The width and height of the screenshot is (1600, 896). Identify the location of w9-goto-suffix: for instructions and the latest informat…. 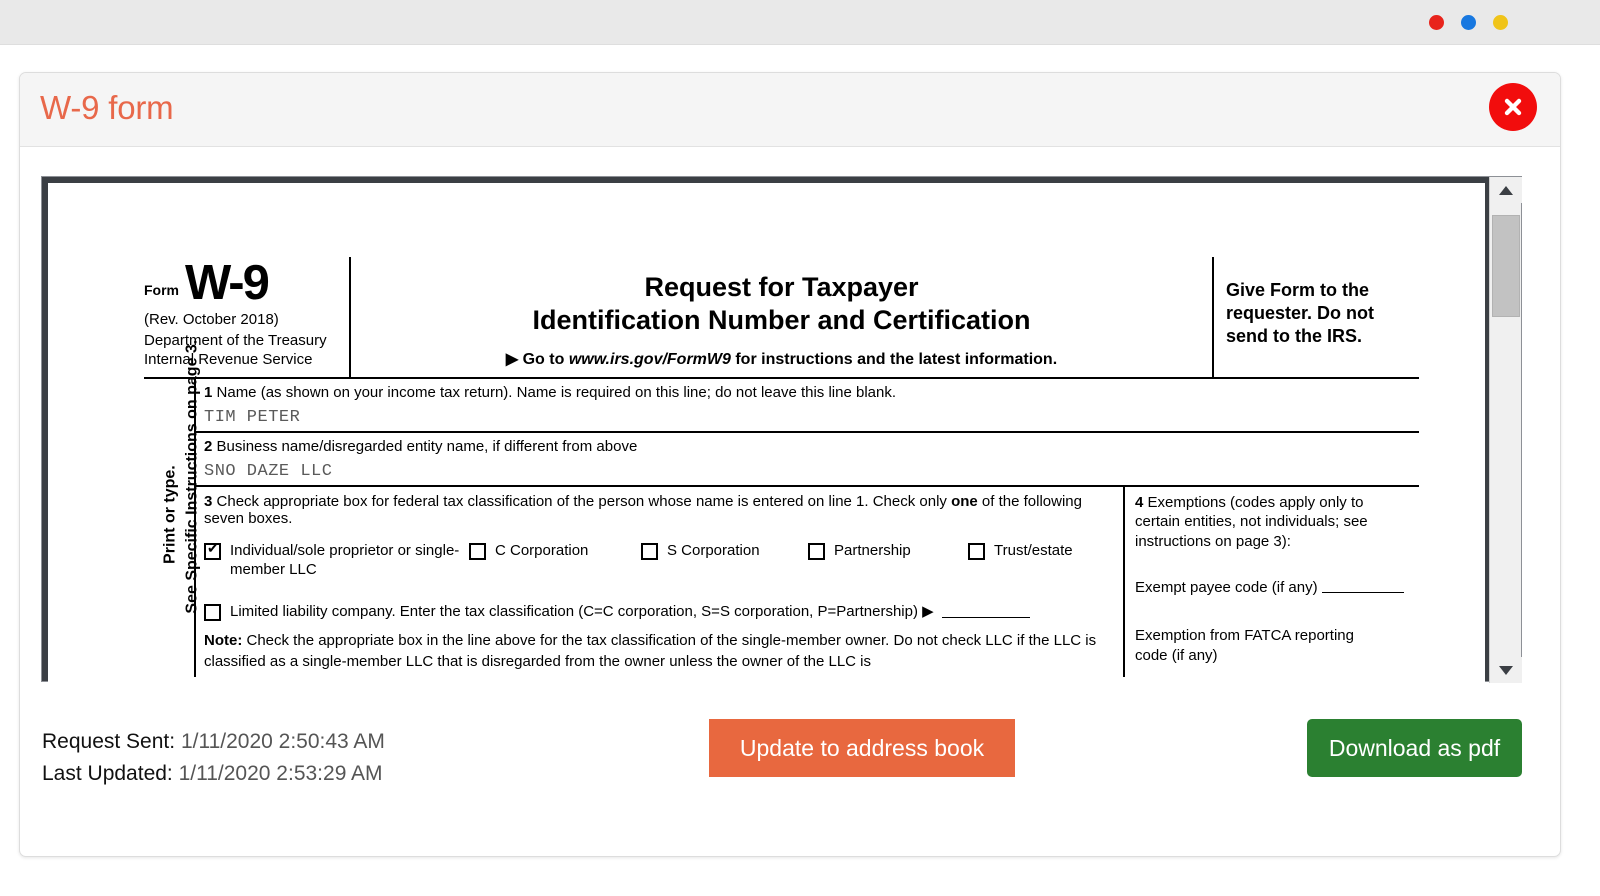
(894, 359).